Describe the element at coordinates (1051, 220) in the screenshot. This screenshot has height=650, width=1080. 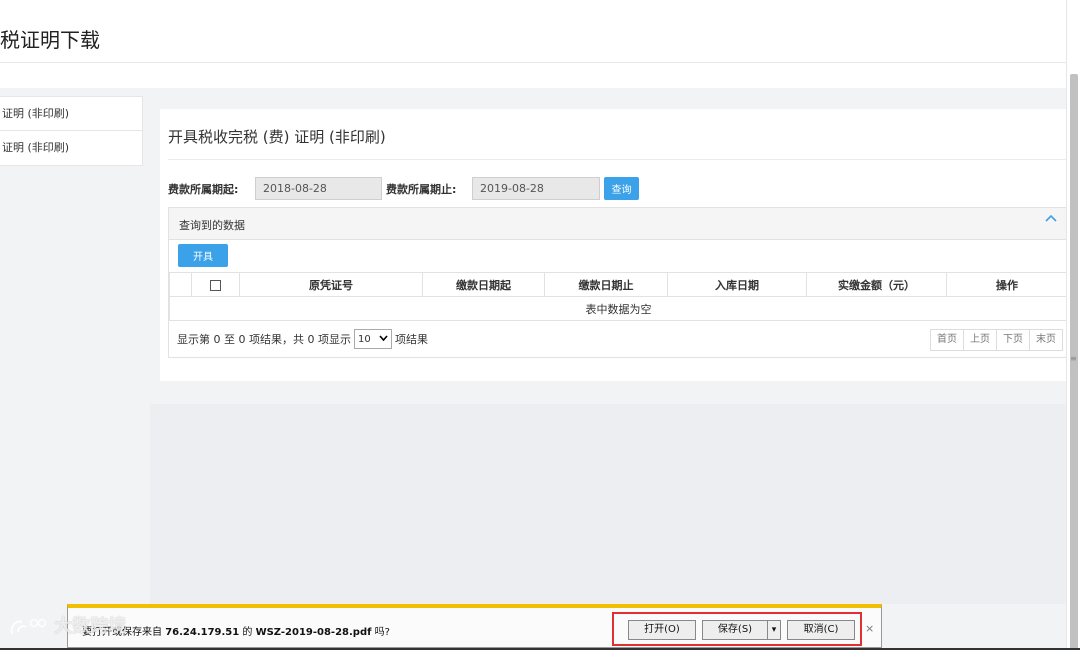
I see `chevron-up-icon` at that location.